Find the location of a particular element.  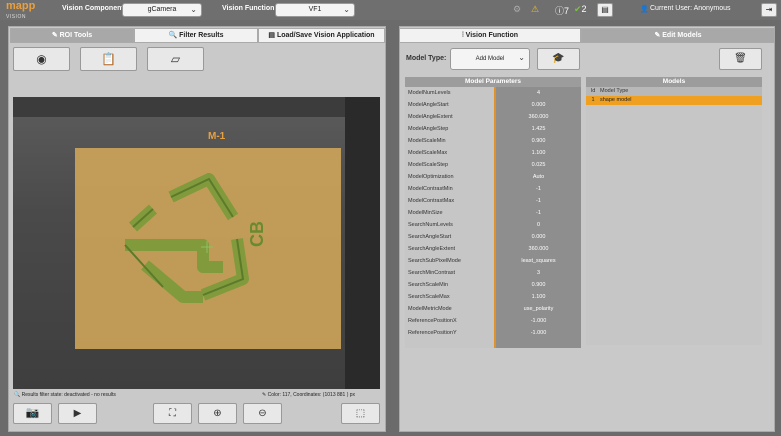

param-name: SearchSubPixelMode is located at coordinates (449, 261).